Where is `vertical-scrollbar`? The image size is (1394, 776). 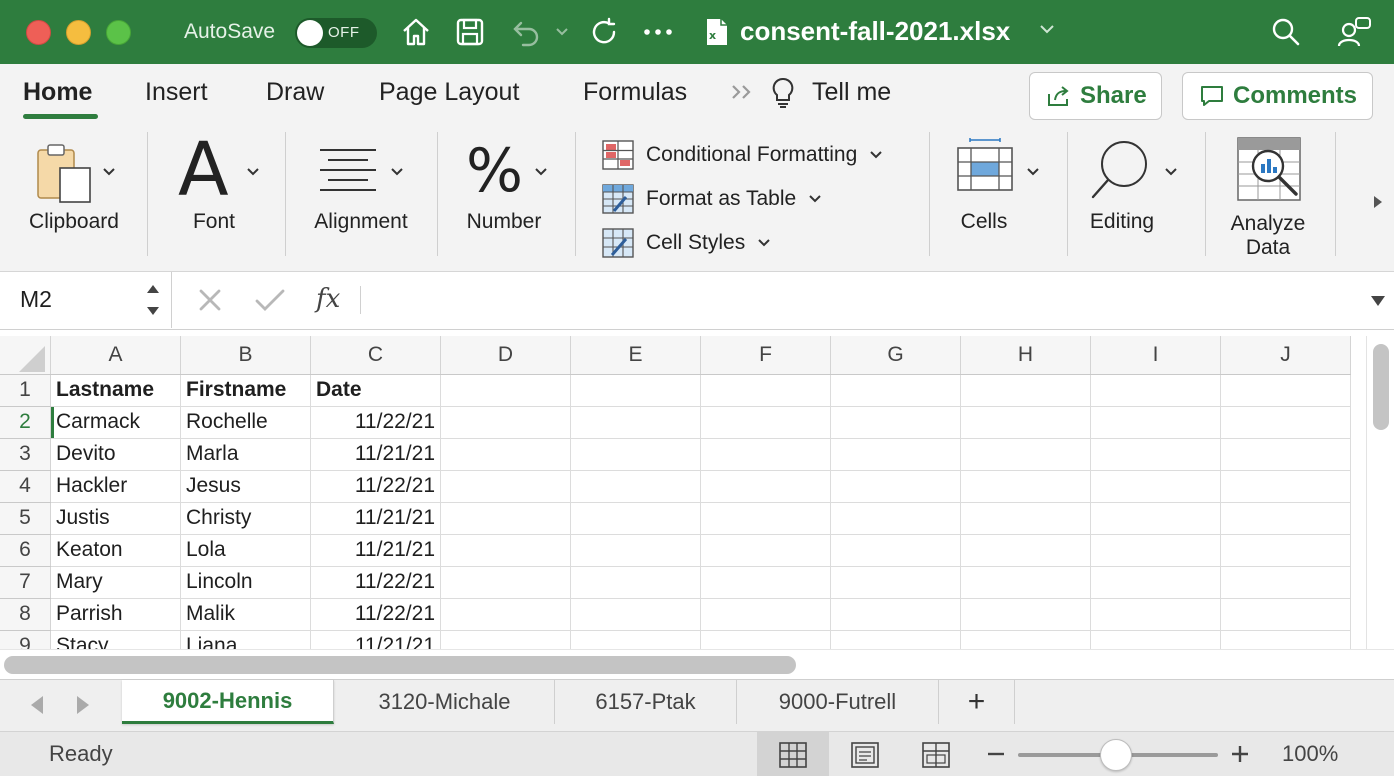 vertical-scrollbar is located at coordinates (1380, 492).